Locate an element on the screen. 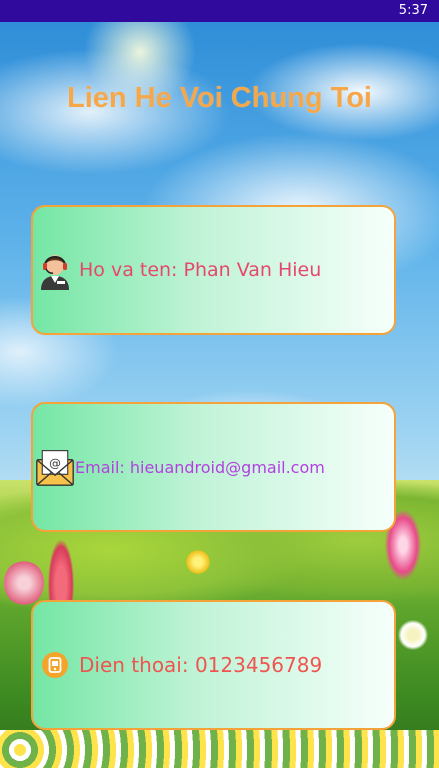 Image resolution: width=439 pixels, height=768 pixels. flower-border-decoration is located at coordinates (219, 749).